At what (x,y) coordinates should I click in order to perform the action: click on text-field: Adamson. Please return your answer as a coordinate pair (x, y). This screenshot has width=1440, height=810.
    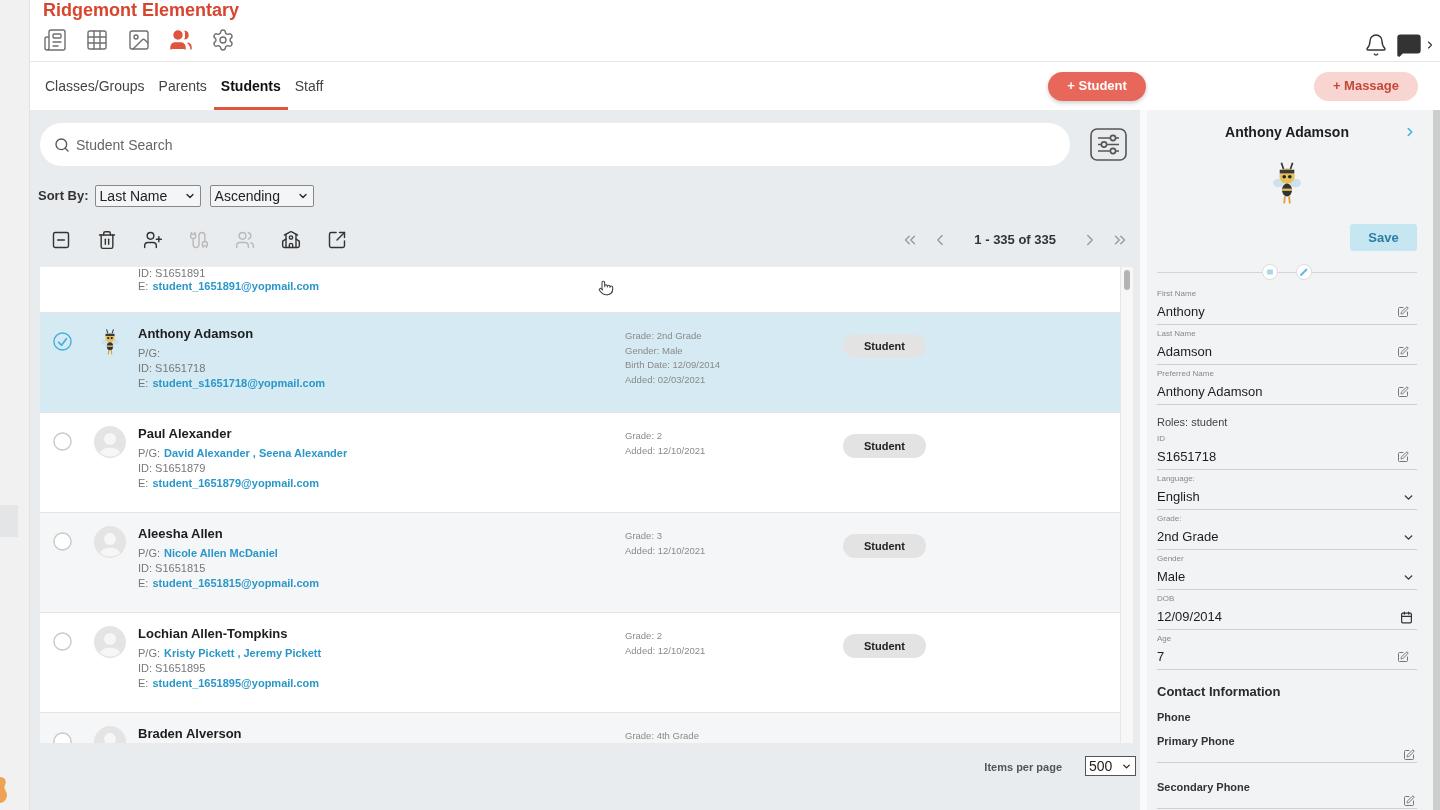
    Looking at the image, I should click on (1287, 354).